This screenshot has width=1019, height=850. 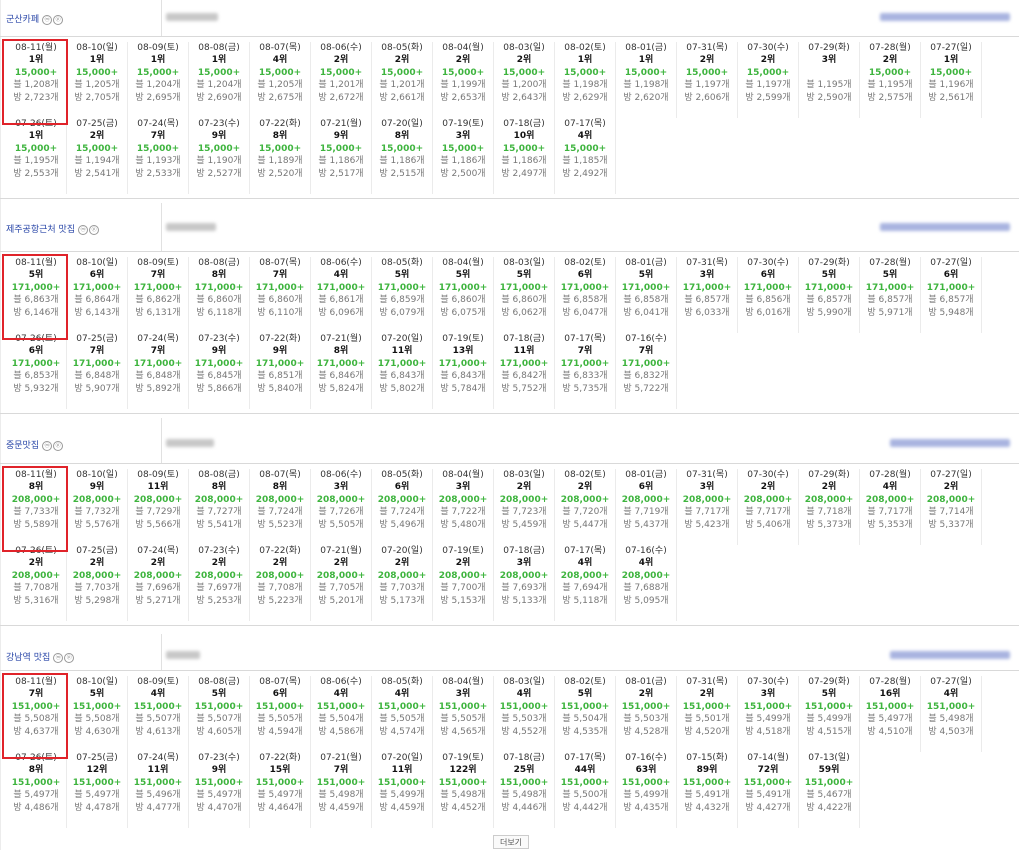 I want to click on cell-posts: 블 5,498개, so click(x=463, y=795).